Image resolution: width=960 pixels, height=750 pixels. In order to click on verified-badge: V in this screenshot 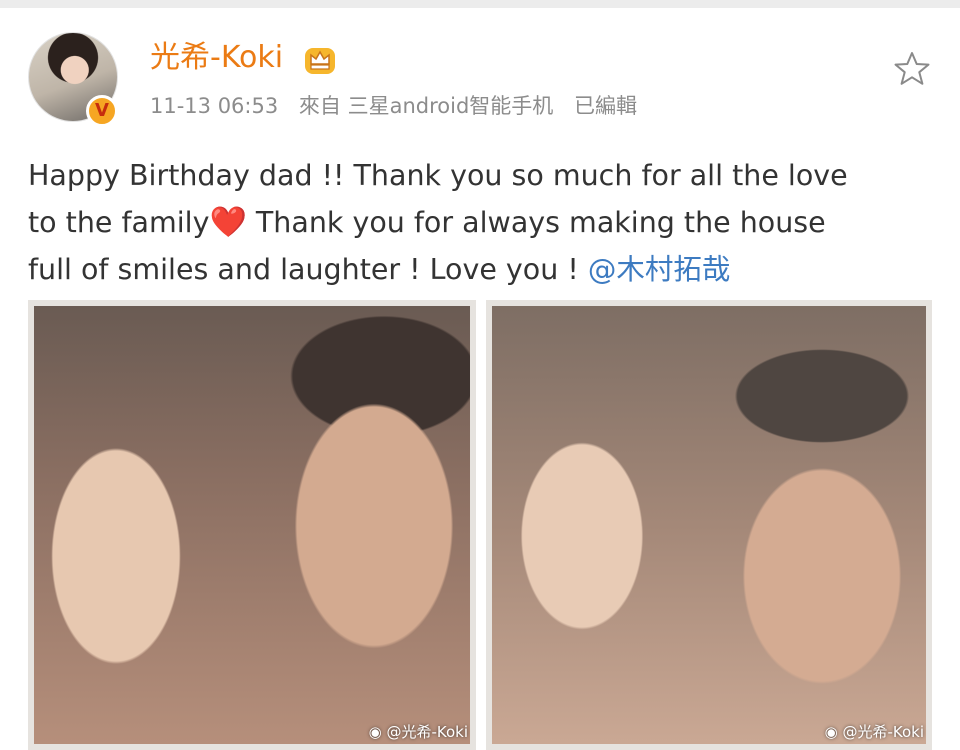, I will do `click(102, 111)`.